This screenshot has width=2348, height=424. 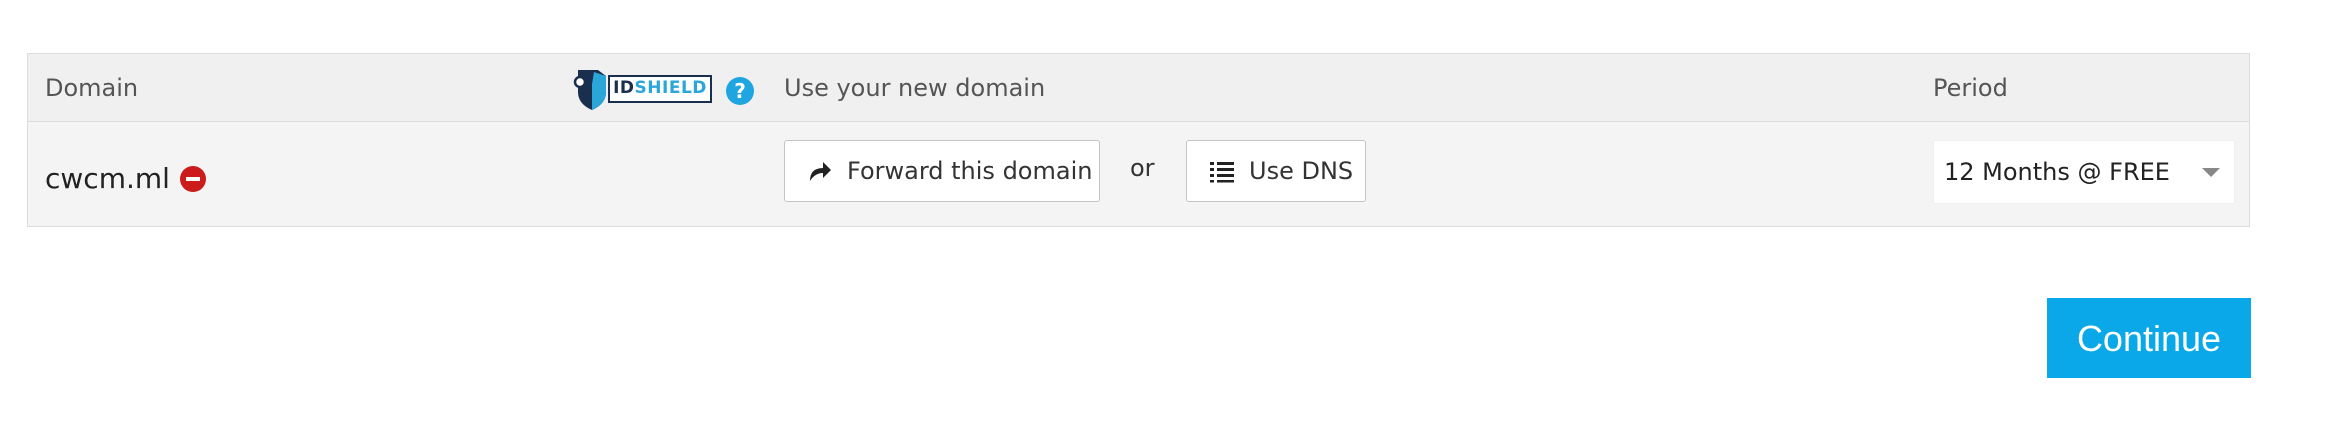 I want to click on period-select: 12 Months @ FREE, so click(x=2084, y=172).